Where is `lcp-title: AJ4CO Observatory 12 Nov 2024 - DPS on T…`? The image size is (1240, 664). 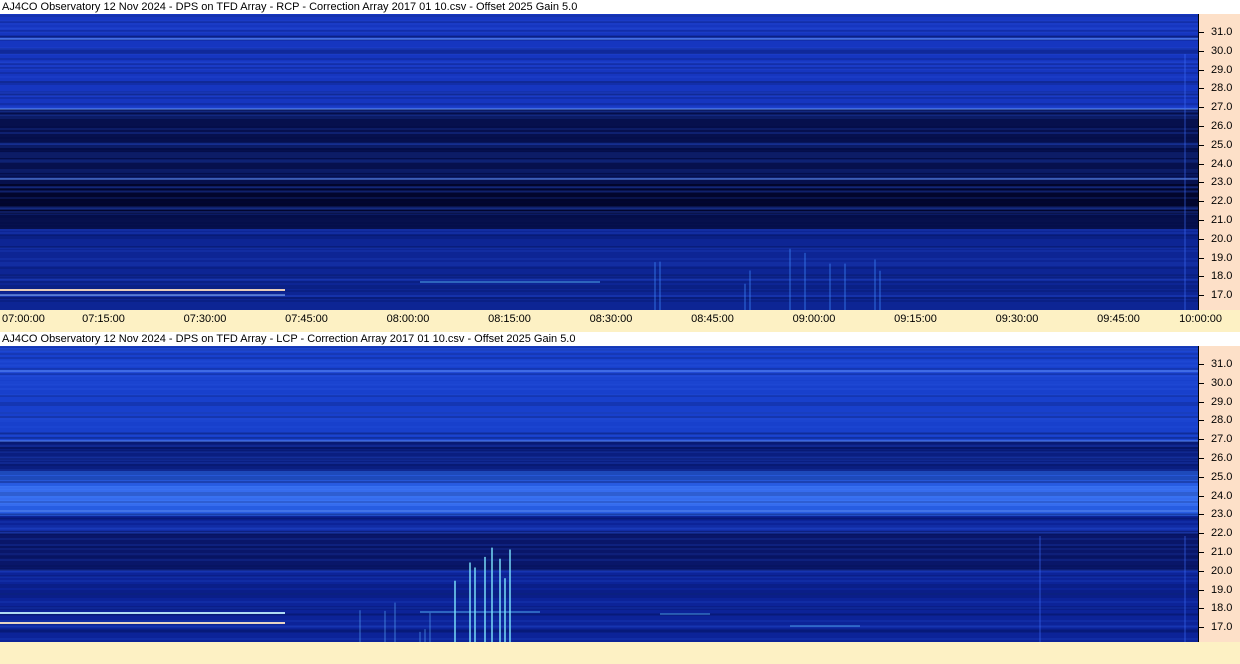 lcp-title: AJ4CO Observatory 12 Nov 2024 - DPS on T… is located at coordinates (620, 339).